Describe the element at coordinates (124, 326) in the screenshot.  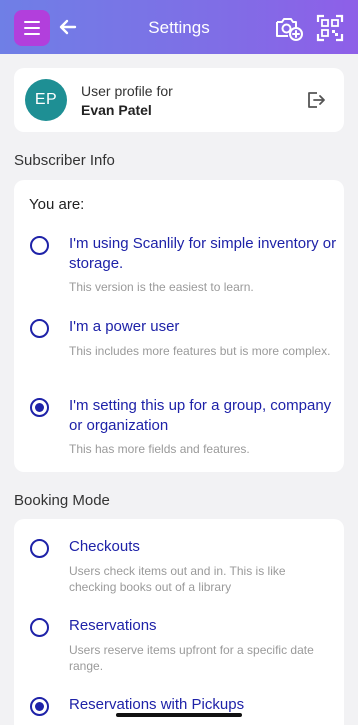
I see `option-title: I'm a power user` at that location.